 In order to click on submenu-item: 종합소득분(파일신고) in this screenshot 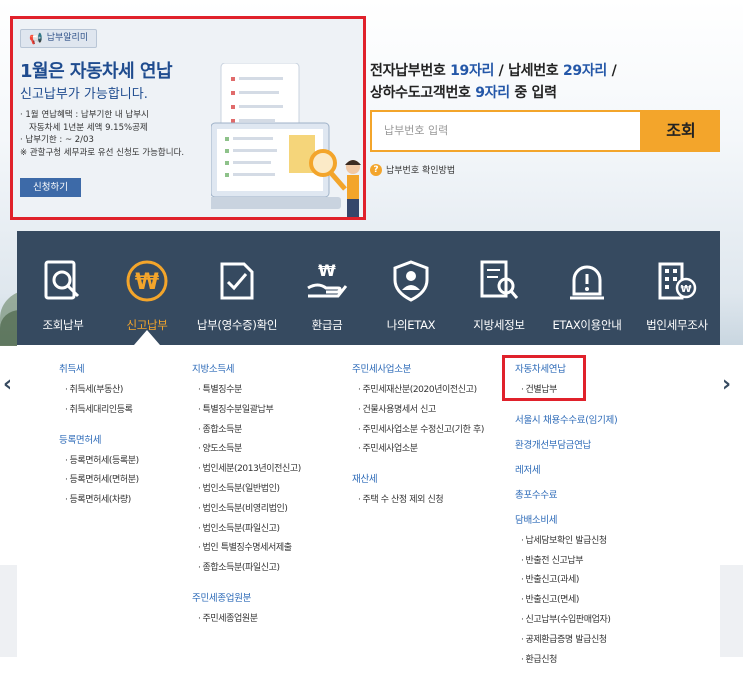, I will do `click(246, 569)`.